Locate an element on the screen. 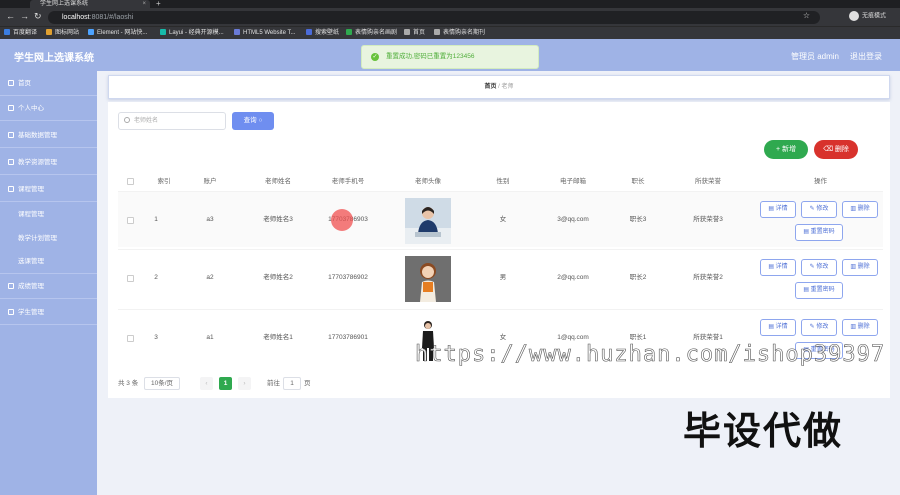  back-icon: ← is located at coordinates (10, 16).